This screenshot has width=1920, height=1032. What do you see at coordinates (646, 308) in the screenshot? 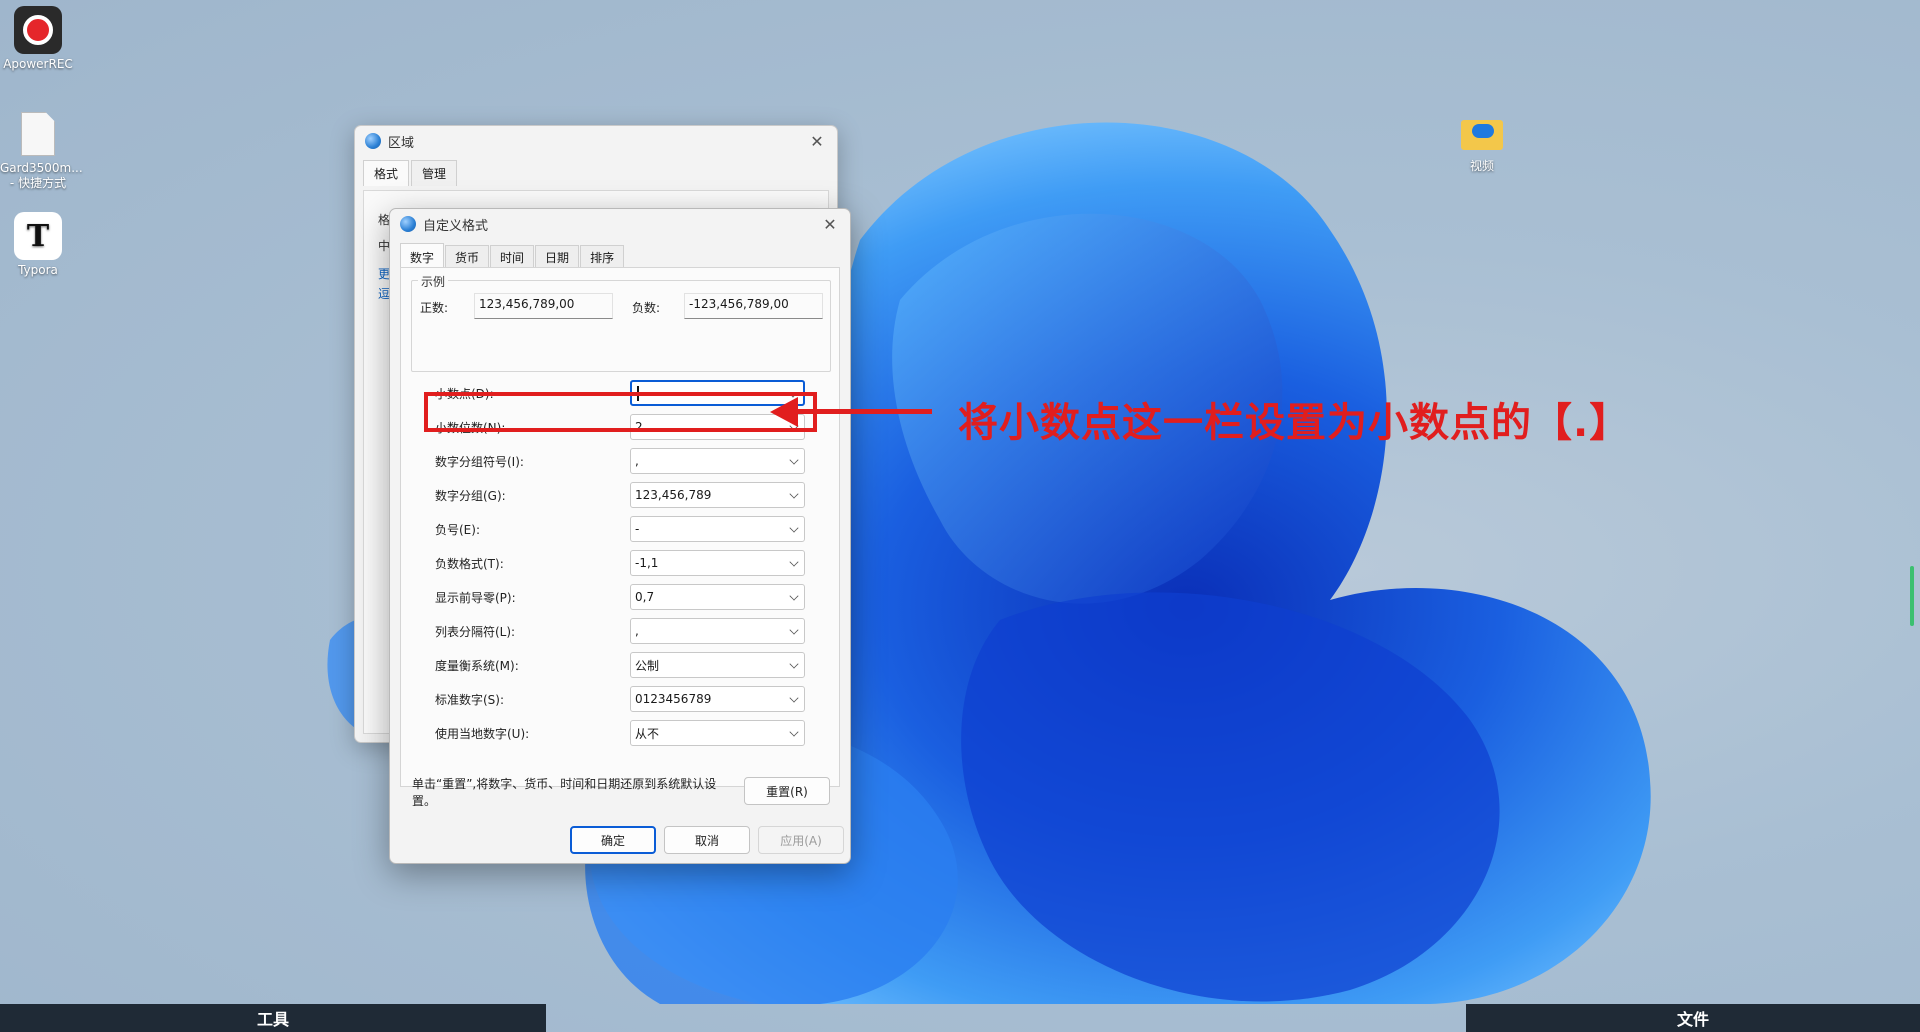
I see `negative-label: 负数:` at bounding box center [646, 308].